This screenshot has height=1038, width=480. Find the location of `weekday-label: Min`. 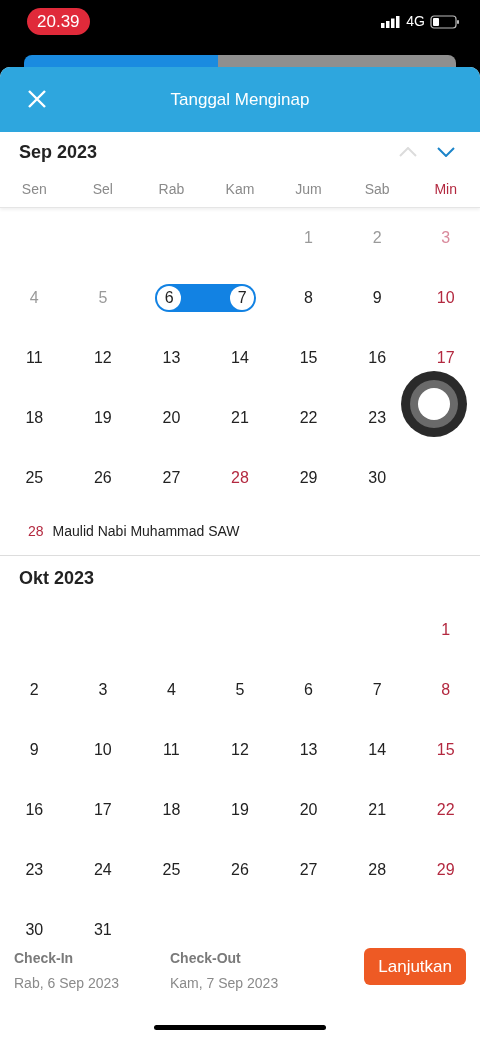

weekday-label: Min is located at coordinates (445, 189).